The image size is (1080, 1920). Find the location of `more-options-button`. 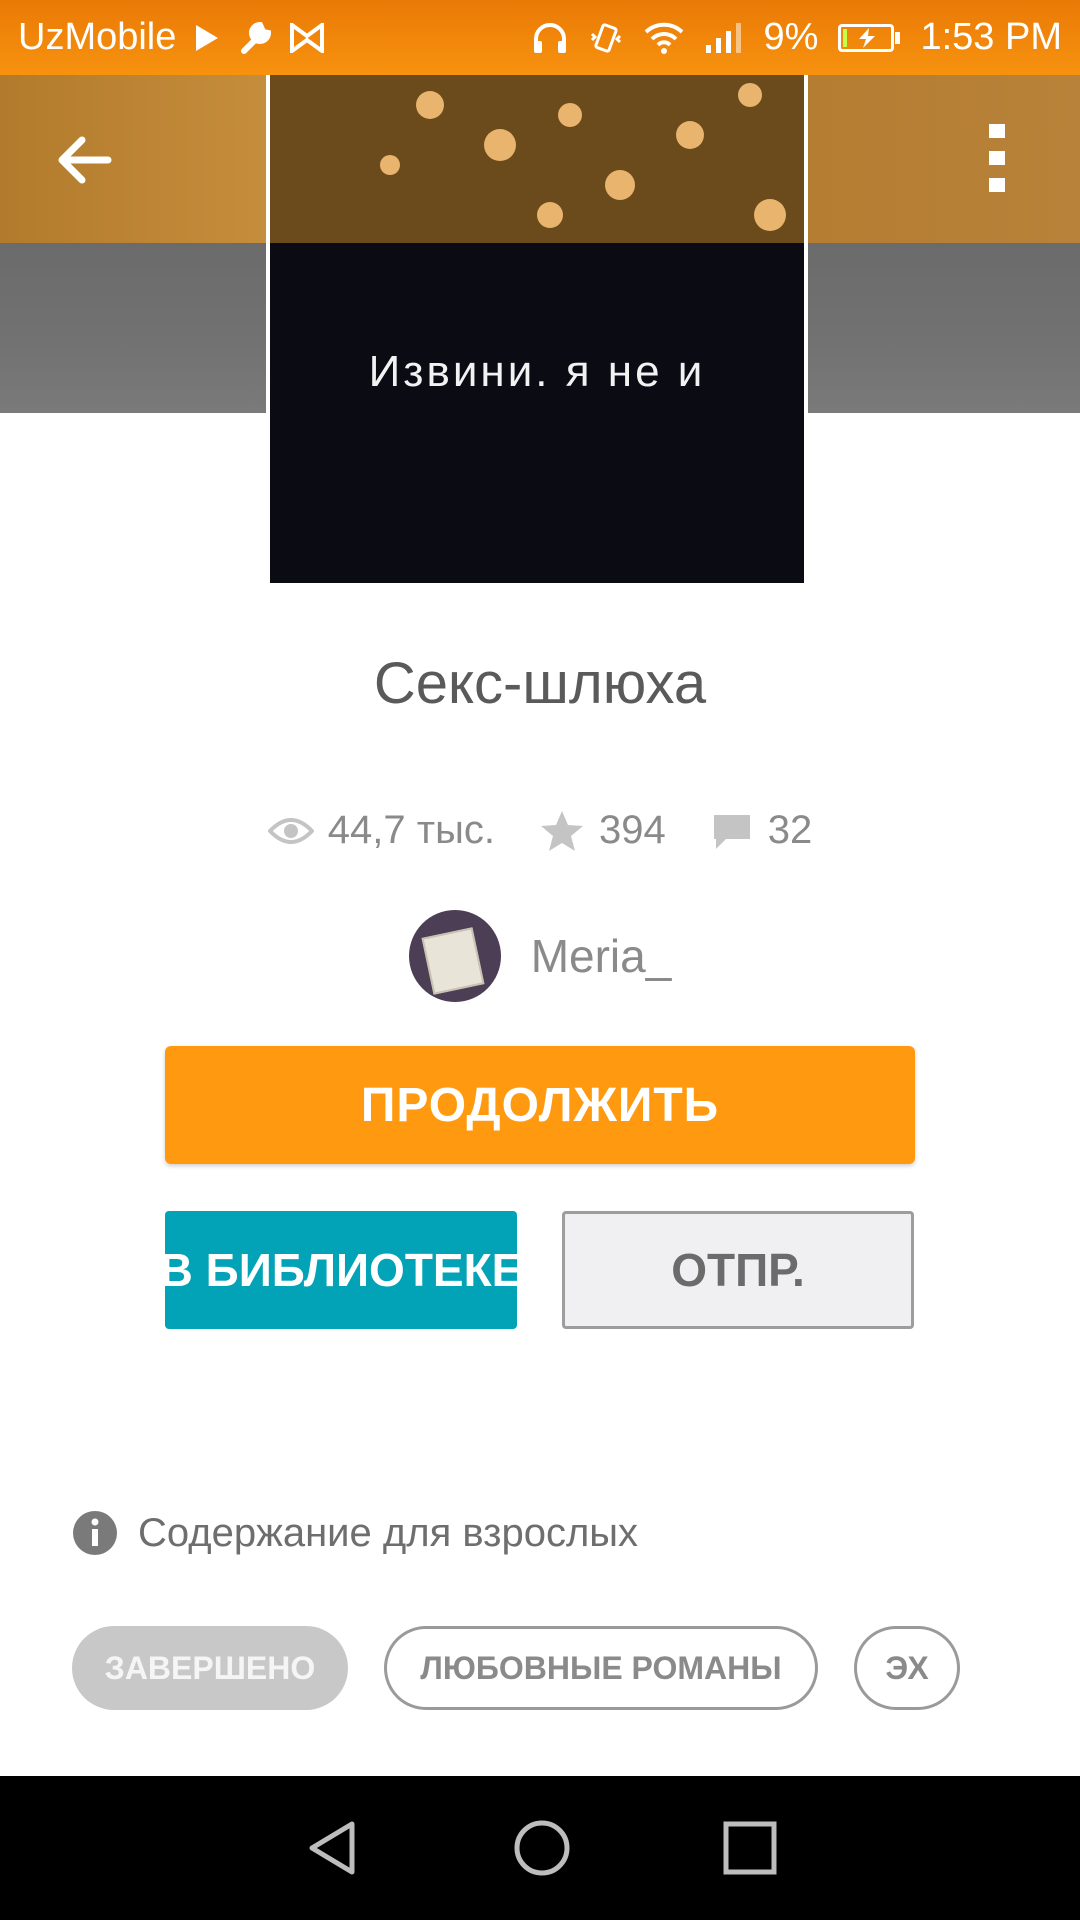

more-options-button is located at coordinates (997, 158).